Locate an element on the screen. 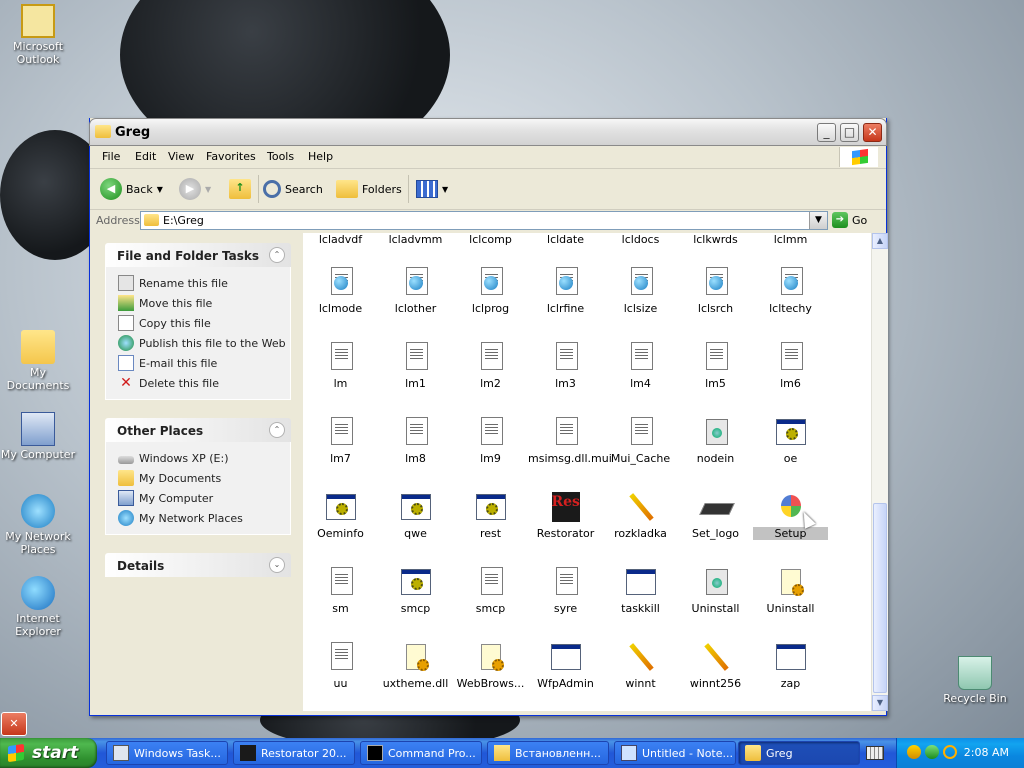 The image size is (1024, 768). desktop-icon-network-places: My Network Places is located at coordinates (38, 525).